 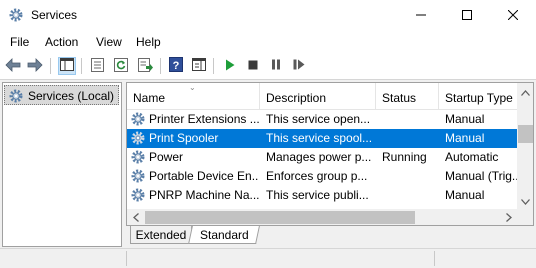 What do you see at coordinates (62, 164) in the screenshot?
I see `console-tree: Services (Local)` at bounding box center [62, 164].